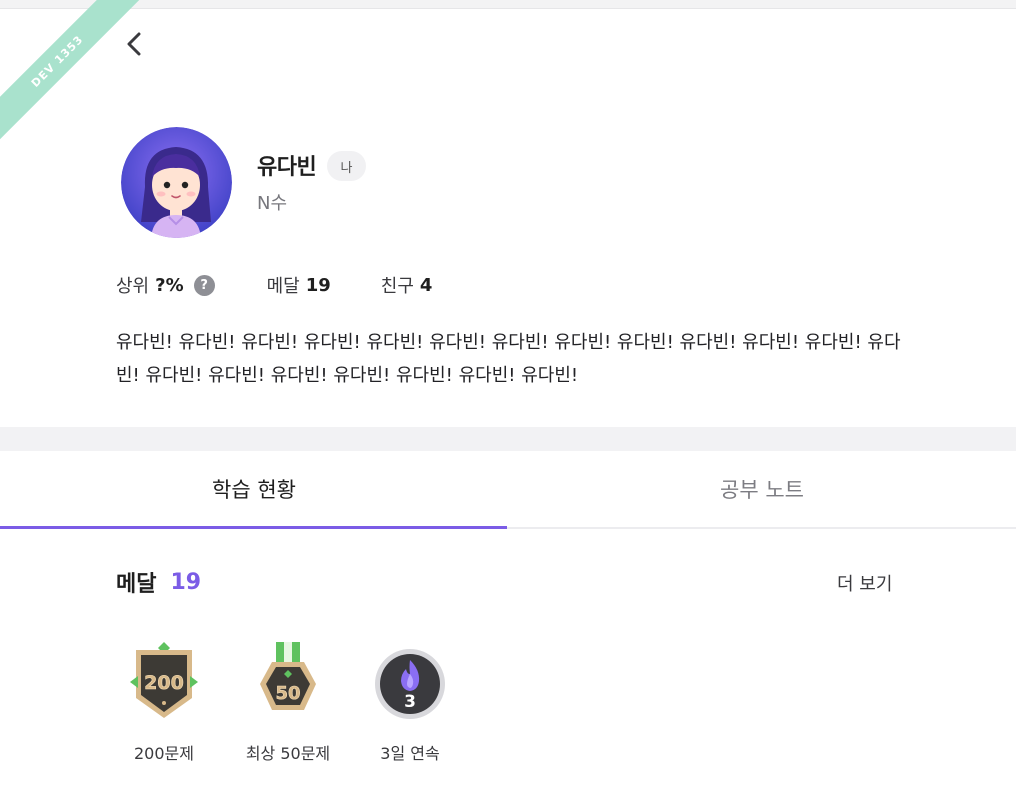  What do you see at coordinates (136, 584) in the screenshot?
I see `medal-section-label: 메달` at bounding box center [136, 584].